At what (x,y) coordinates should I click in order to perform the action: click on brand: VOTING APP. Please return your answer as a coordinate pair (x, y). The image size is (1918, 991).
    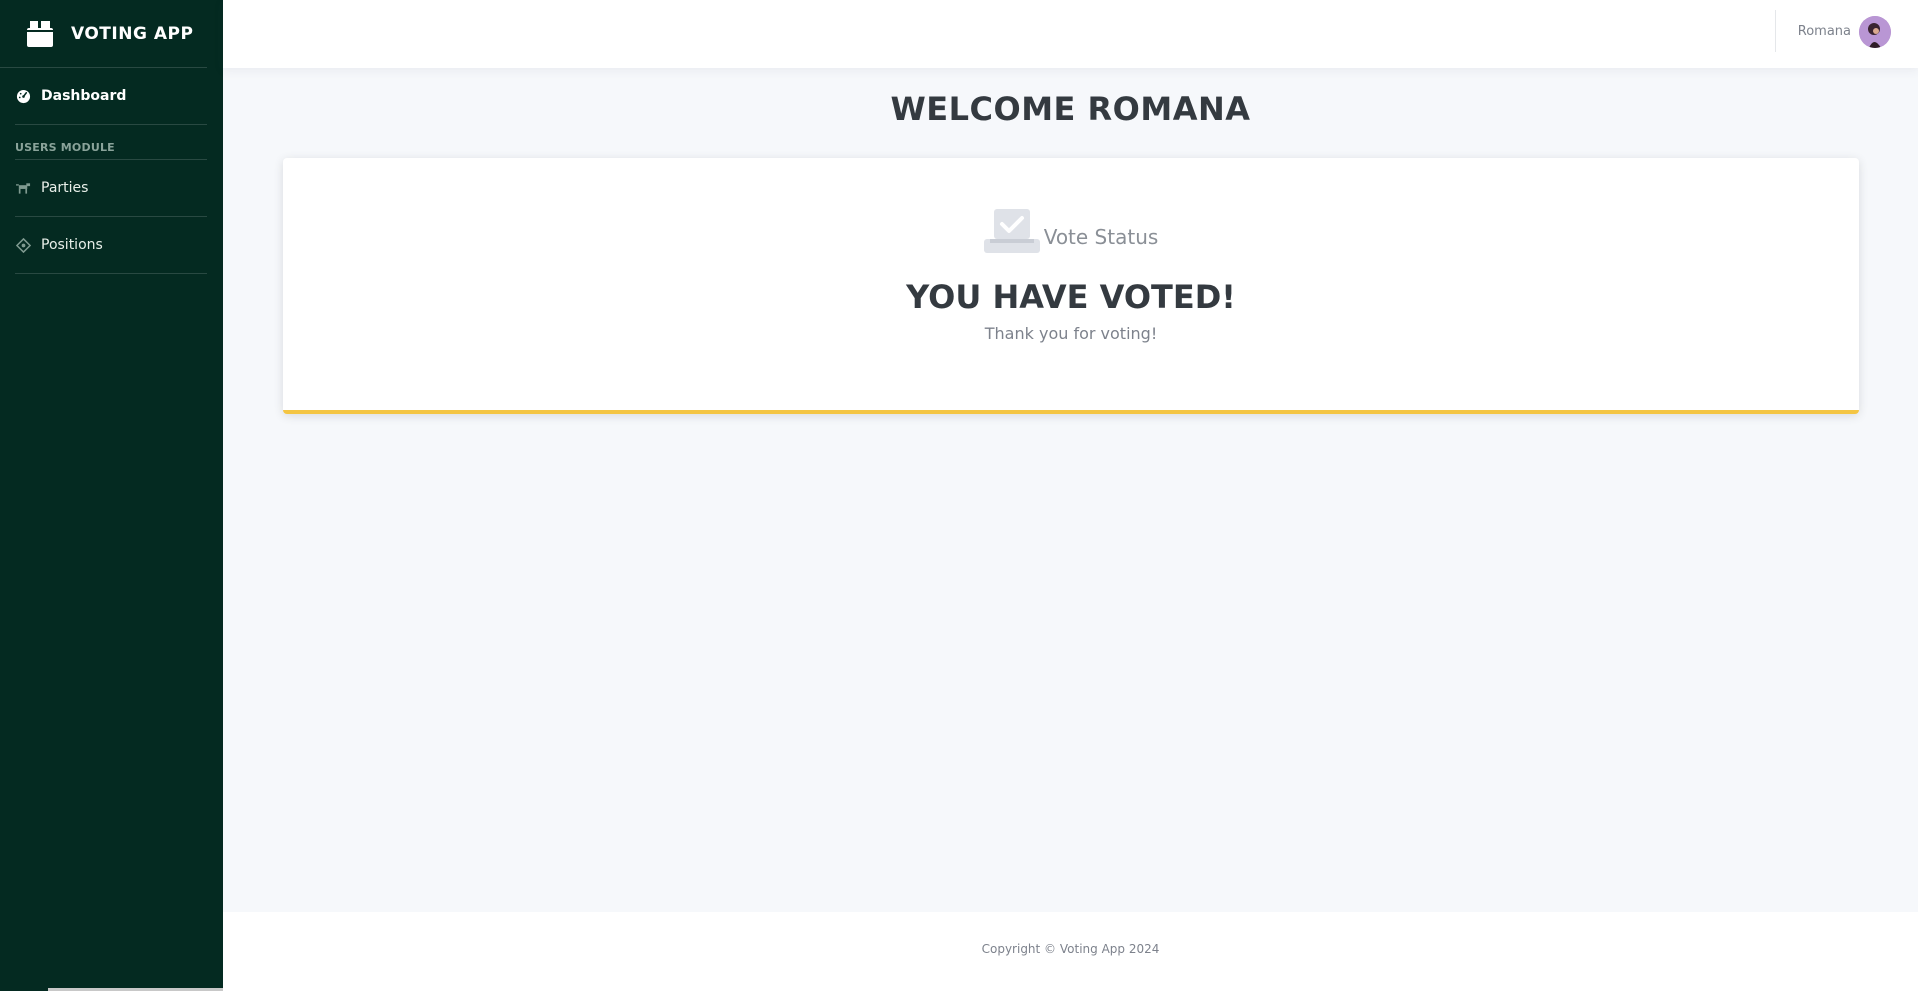
    Looking at the image, I should click on (103, 34).